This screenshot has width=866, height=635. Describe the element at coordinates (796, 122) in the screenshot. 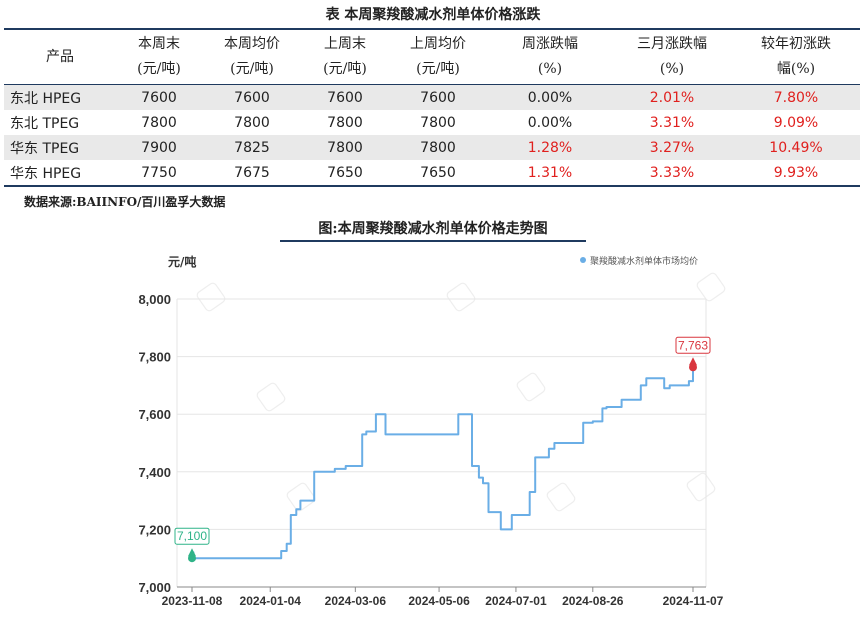

I see `value-cell: 9.09%` at that location.